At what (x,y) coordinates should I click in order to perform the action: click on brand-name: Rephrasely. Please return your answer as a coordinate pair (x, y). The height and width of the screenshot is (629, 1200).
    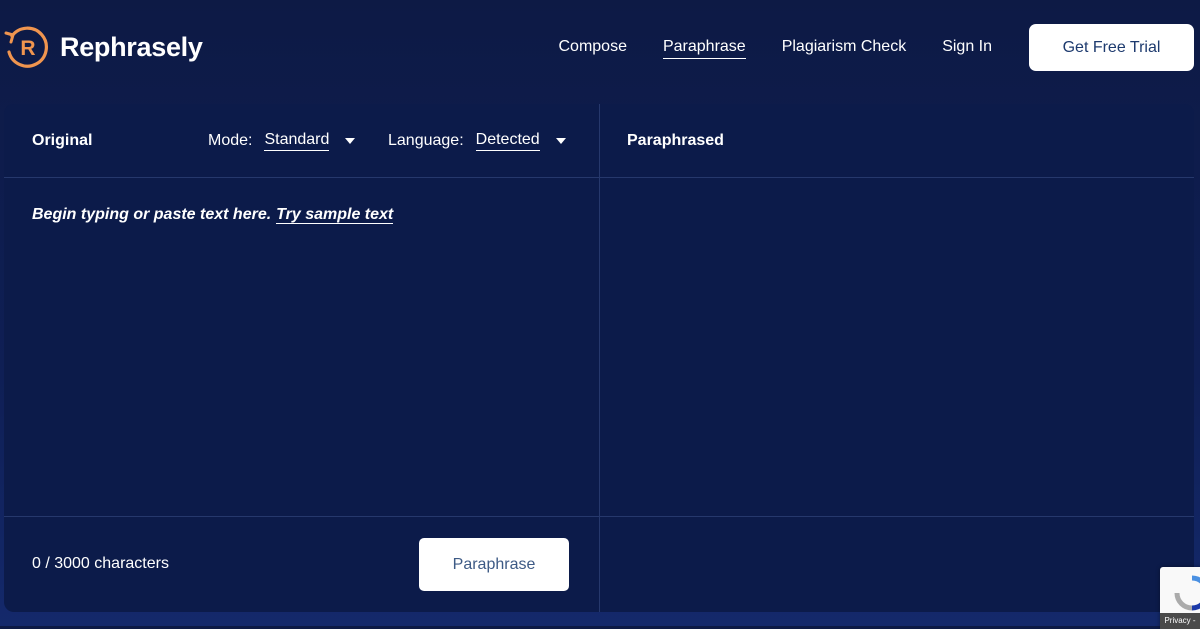
    Looking at the image, I should click on (131, 46).